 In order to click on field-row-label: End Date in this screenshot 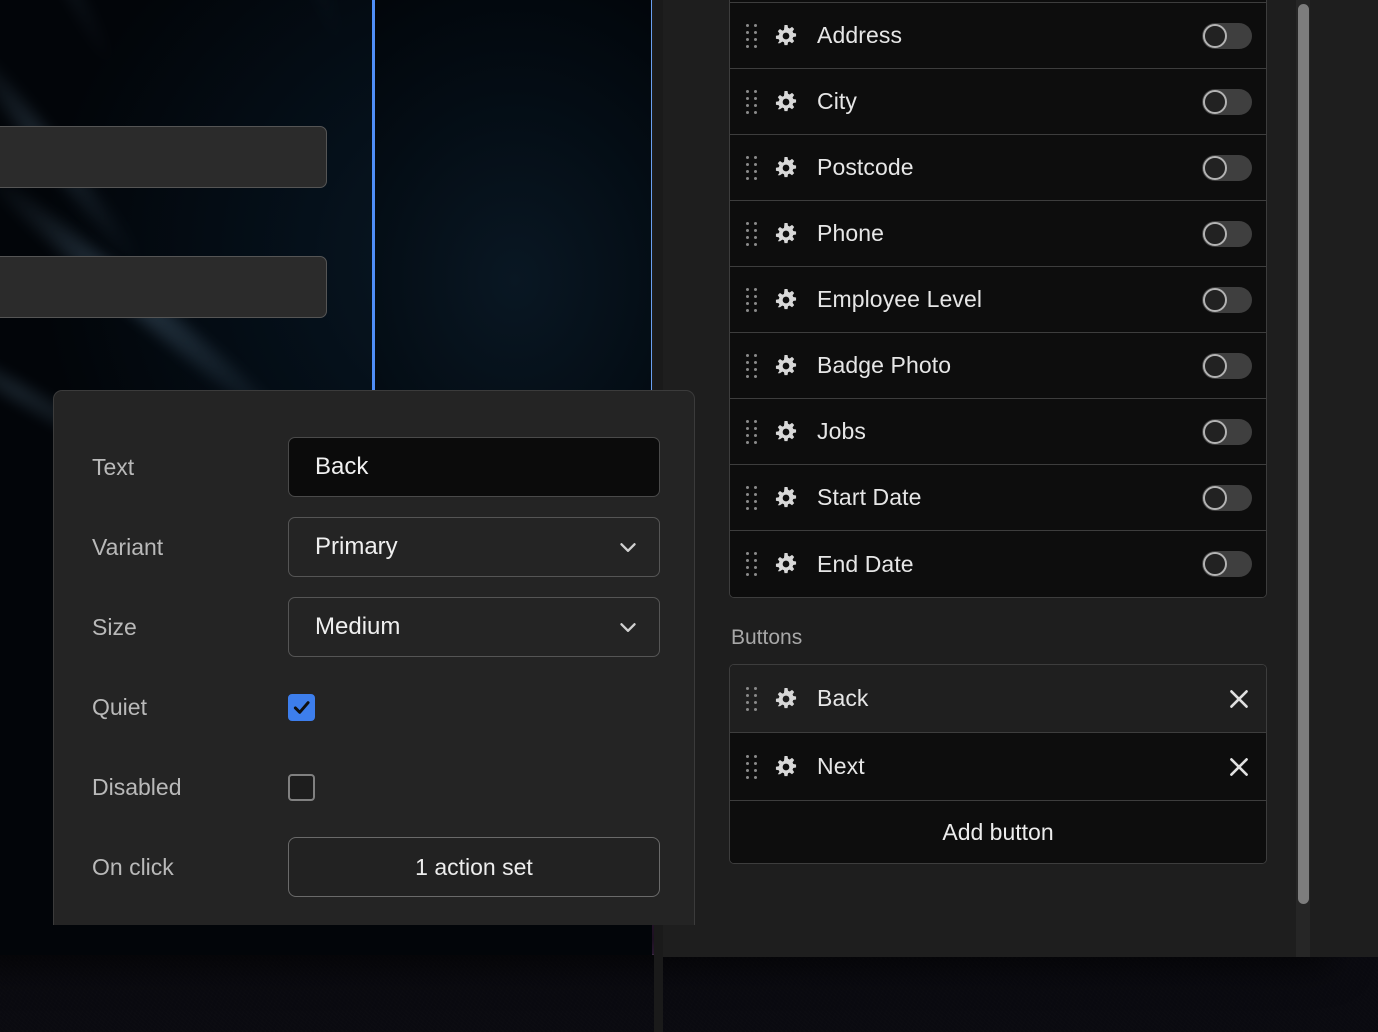, I will do `click(865, 563)`.